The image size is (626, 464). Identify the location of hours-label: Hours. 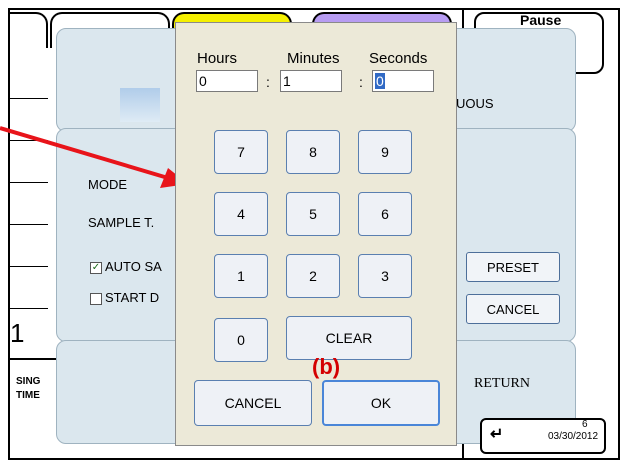
(217, 58).